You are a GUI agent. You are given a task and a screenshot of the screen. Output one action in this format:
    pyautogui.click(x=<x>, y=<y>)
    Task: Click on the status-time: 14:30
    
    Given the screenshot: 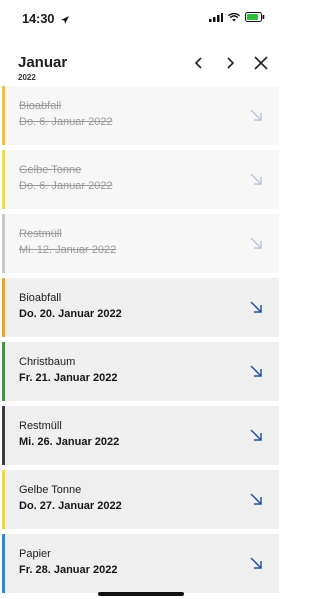 What is the action you would take?
    pyautogui.click(x=38, y=18)
    